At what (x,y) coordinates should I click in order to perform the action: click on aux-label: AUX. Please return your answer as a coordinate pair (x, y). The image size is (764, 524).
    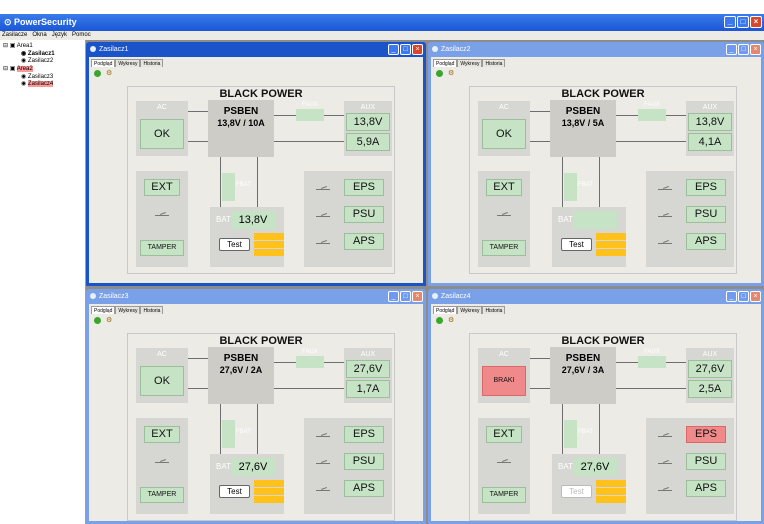
    Looking at the image, I should click on (710, 107).